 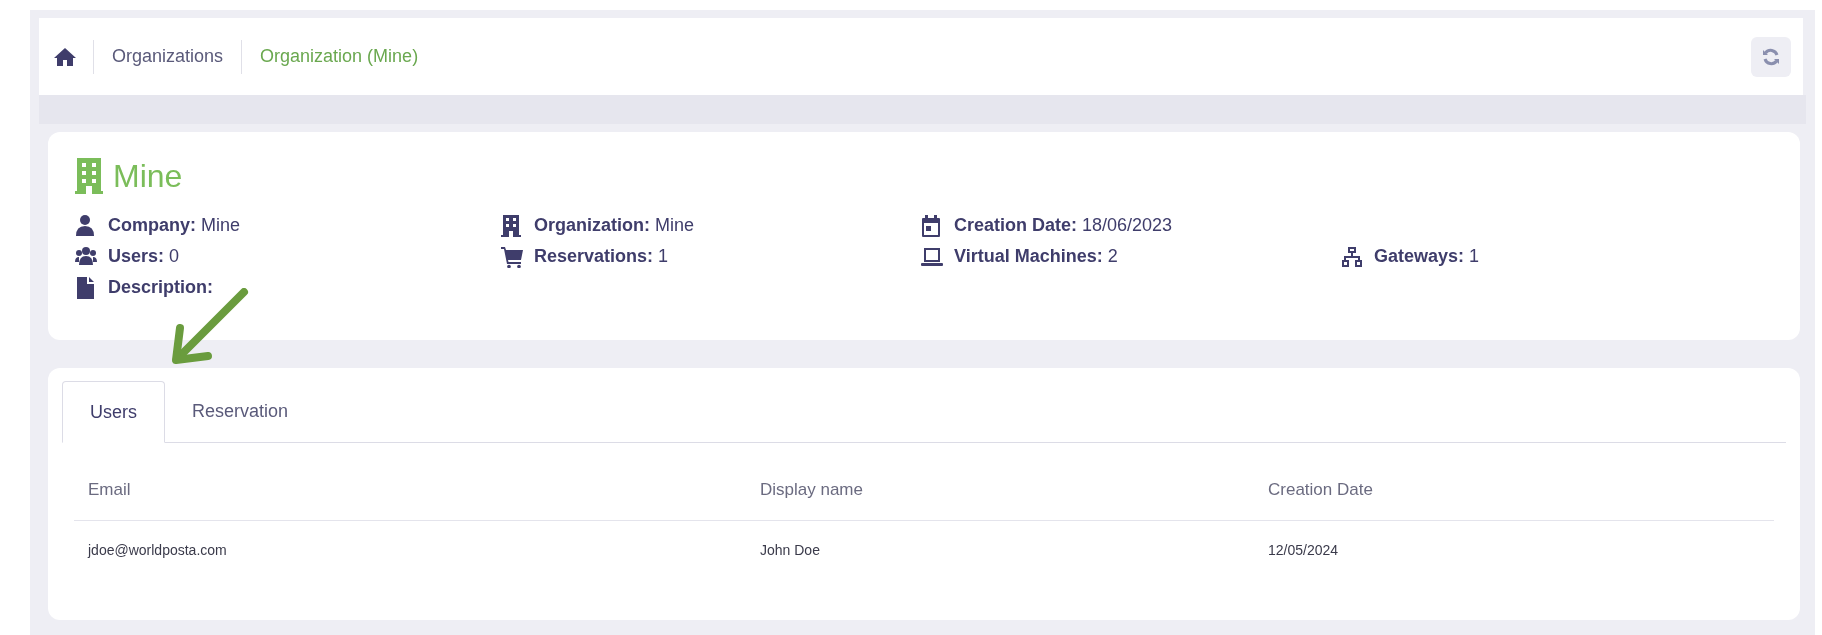 I want to click on table-cell-text: 12/05/2024, so click(x=1304, y=550).